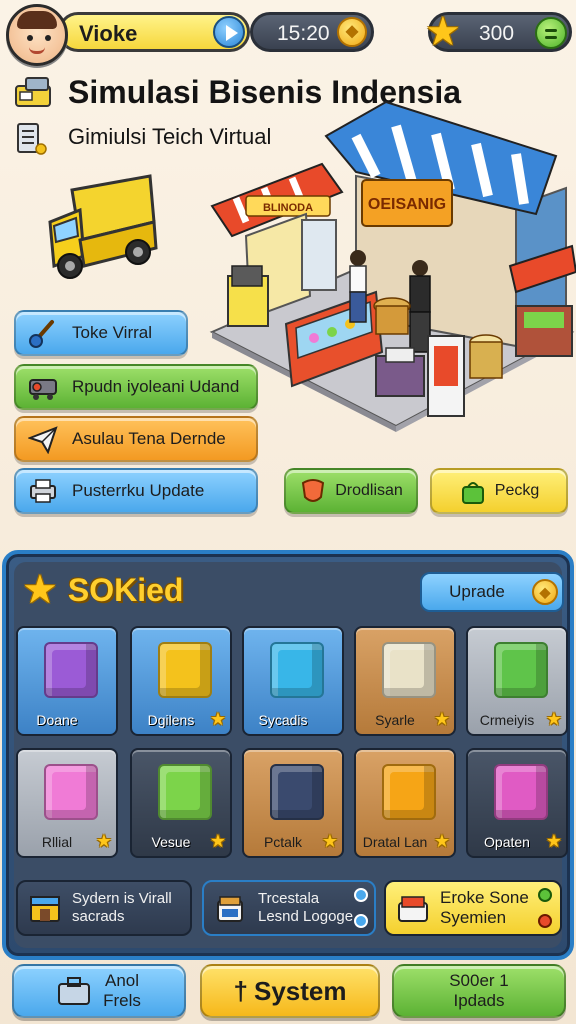 The height and width of the screenshot is (1024, 576). Describe the element at coordinates (99, 991) in the screenshot. I see `nav-button-anol-frels: Anol Frels` at that location.